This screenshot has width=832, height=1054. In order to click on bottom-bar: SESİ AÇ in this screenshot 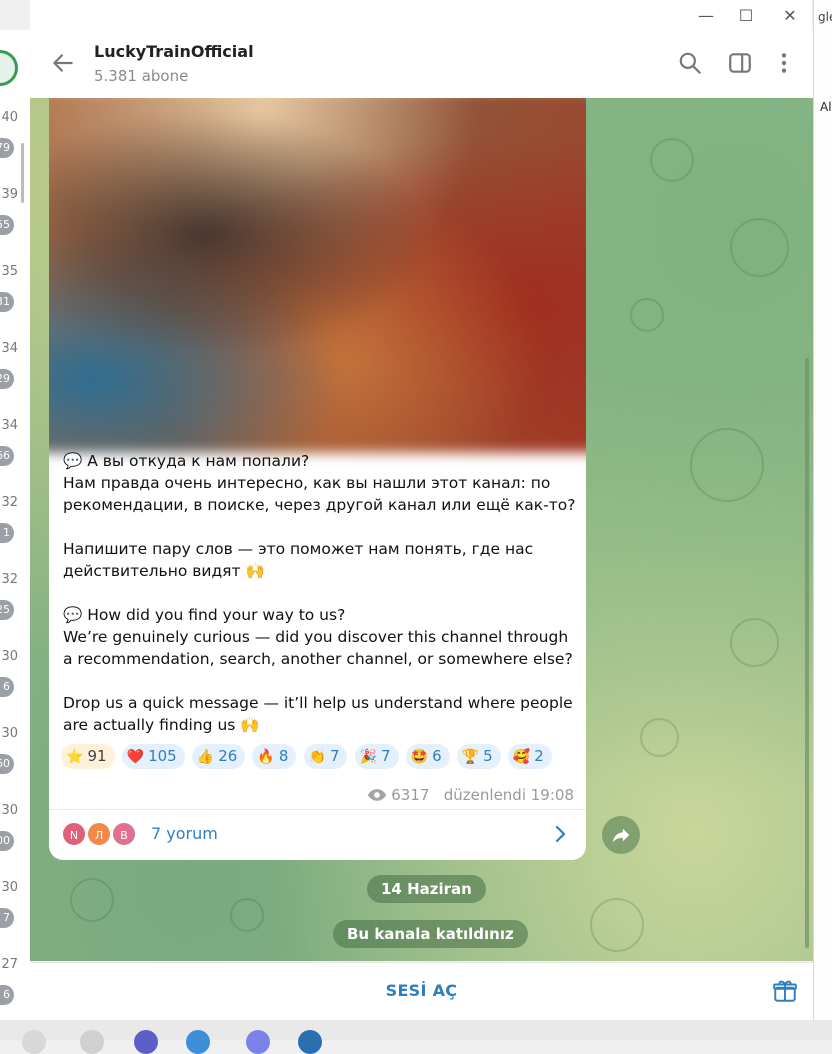, I will do `click(421, 991)`.